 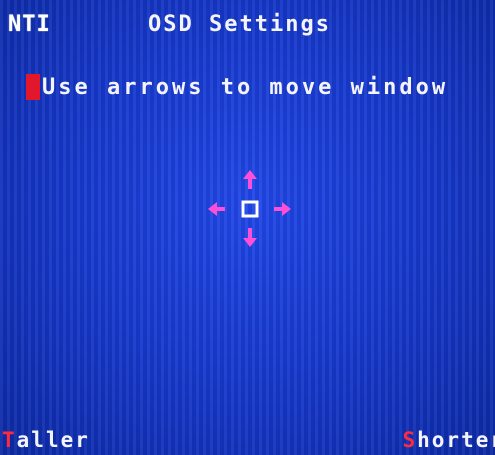 I want to click on left-arrow-icon, so click(x=216, y=209).